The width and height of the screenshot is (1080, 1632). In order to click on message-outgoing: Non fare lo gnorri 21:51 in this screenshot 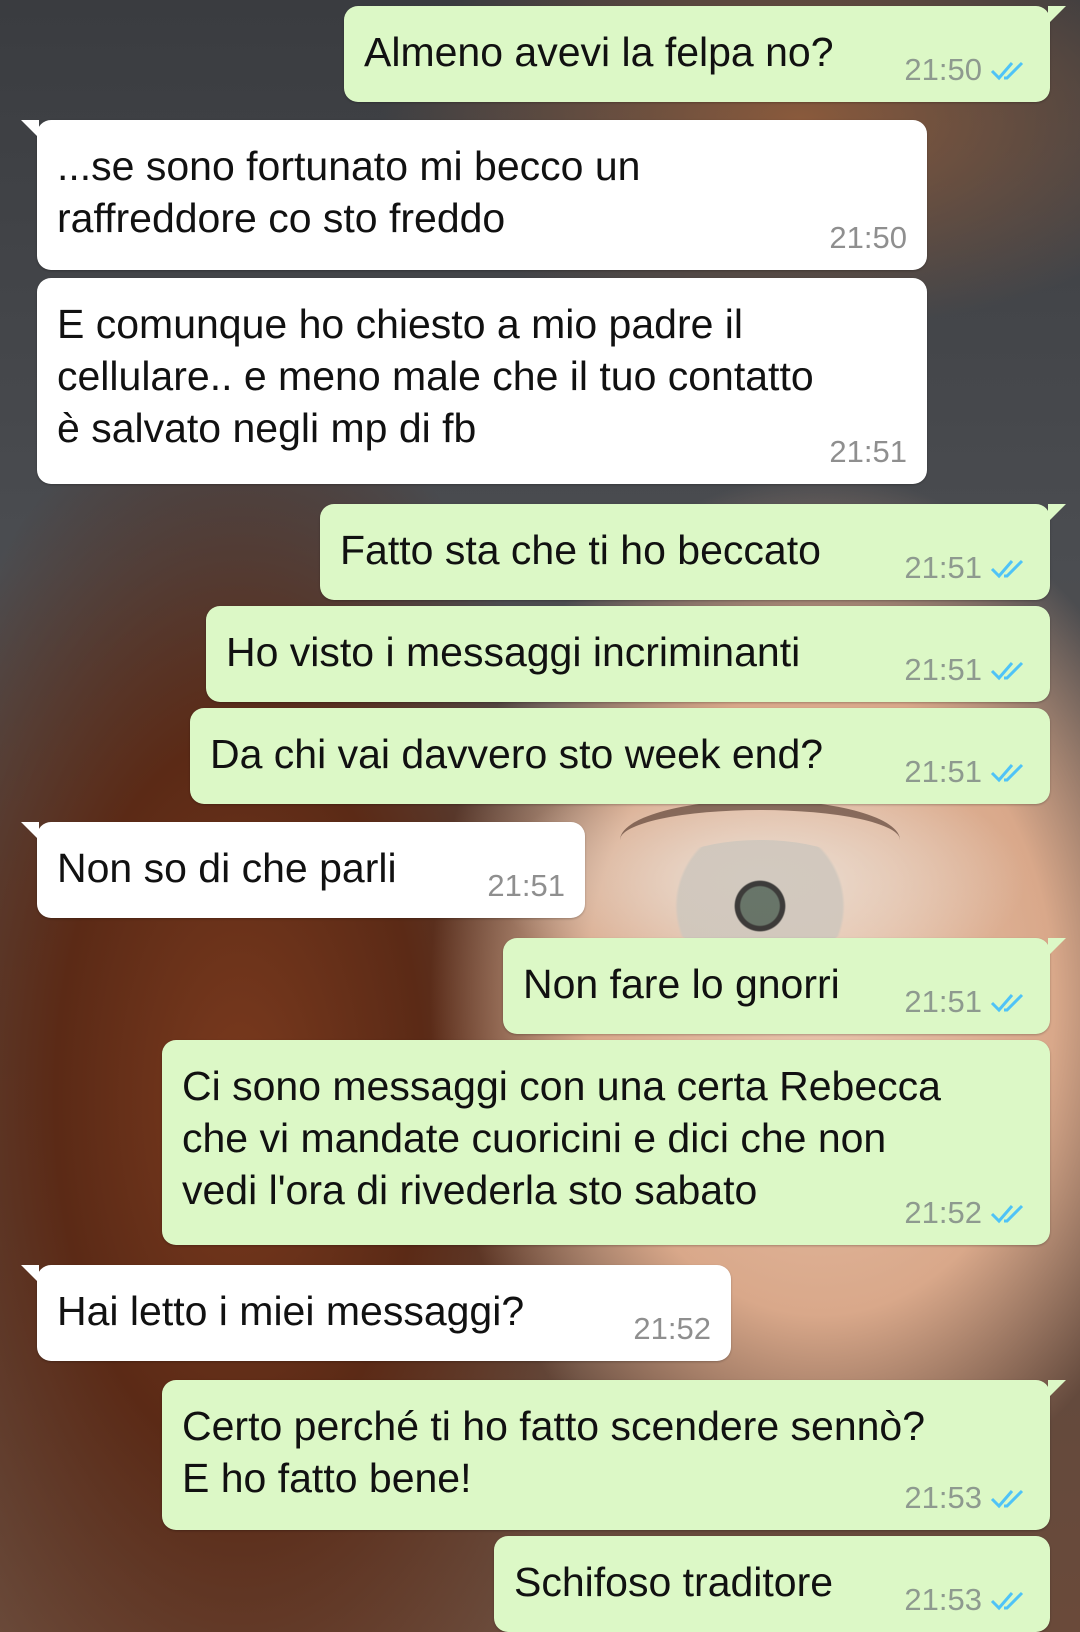, I will do `click(784, 986)`.